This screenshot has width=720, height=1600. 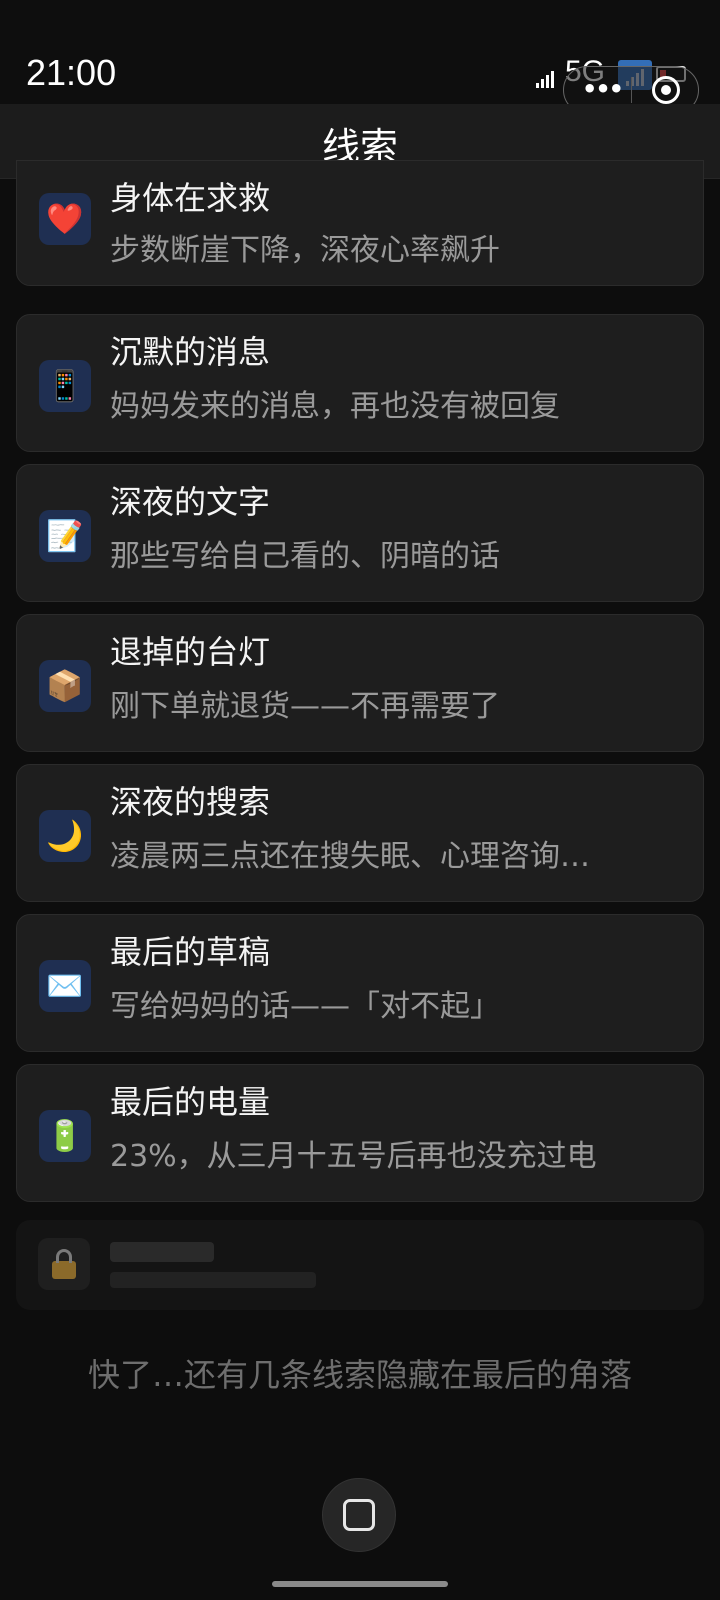 I want to click on clue-title: 沉默的消息, so click(x=190, y=352).